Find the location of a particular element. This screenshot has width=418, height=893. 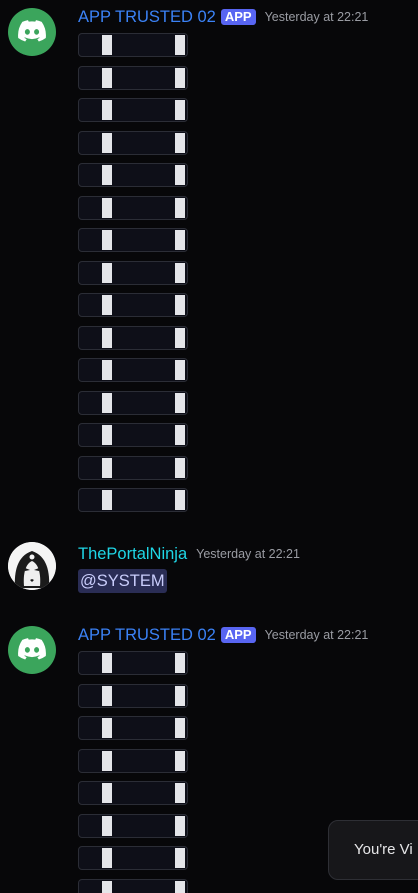

mention-system: @SYSTEM is located at coordinates (122, 581).